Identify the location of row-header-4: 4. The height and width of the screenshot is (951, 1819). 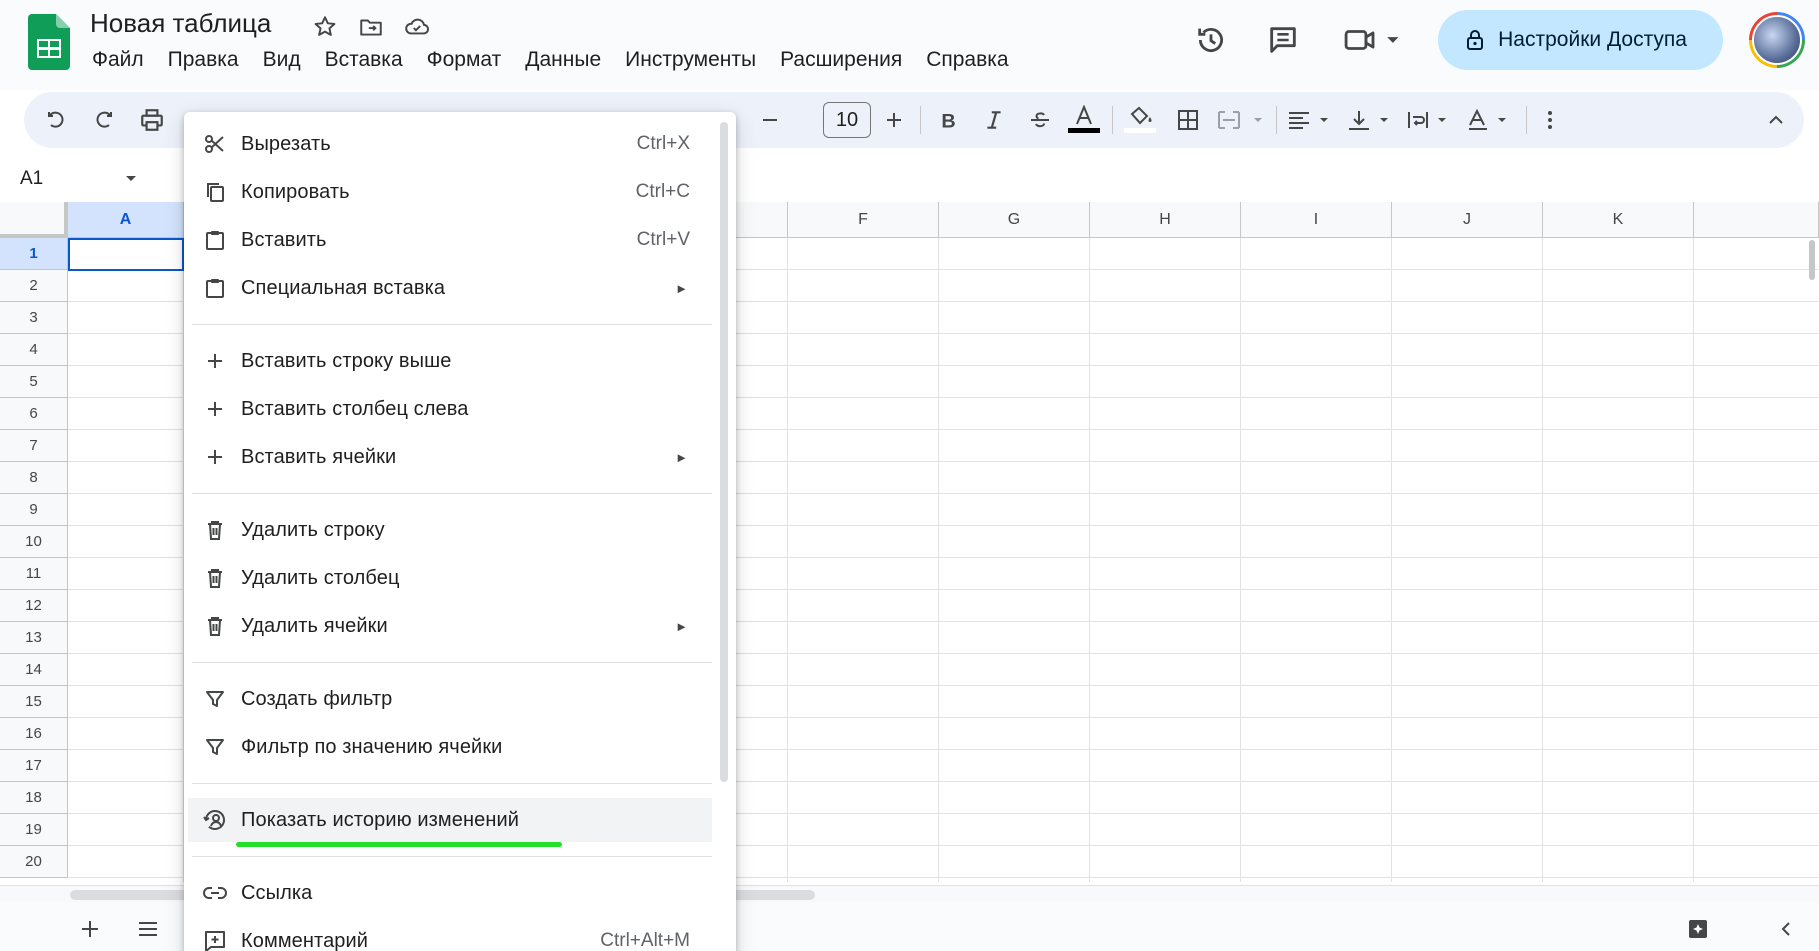
(34, 350).